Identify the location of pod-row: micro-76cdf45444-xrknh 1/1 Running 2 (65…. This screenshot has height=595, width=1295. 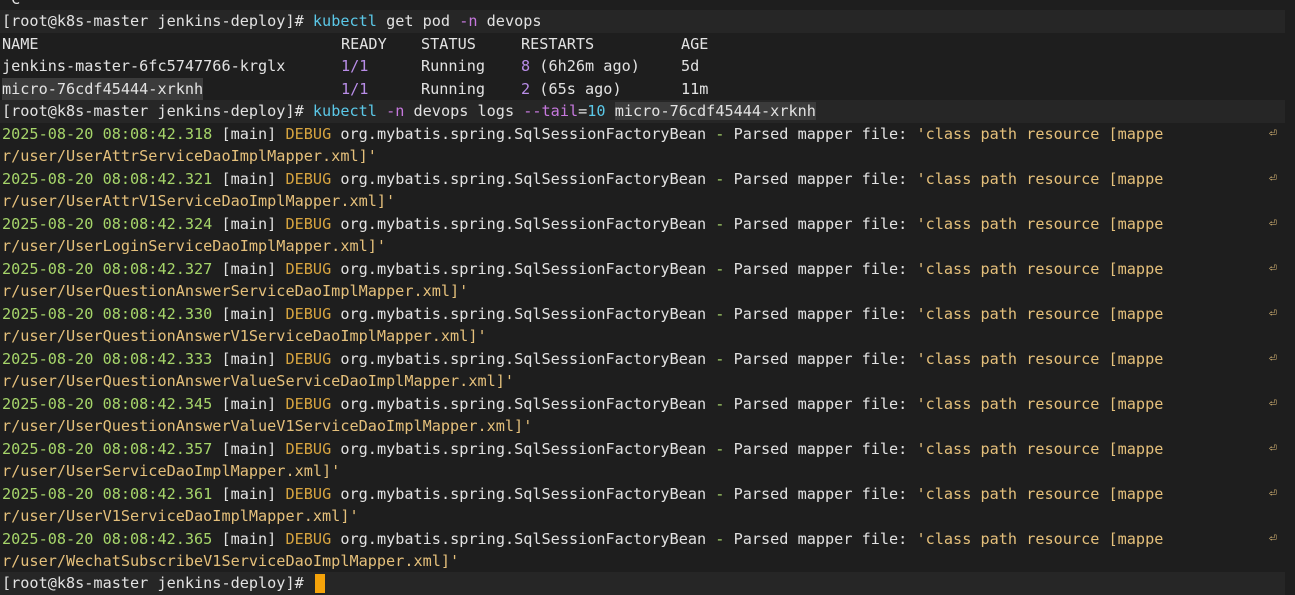
(642, 89).